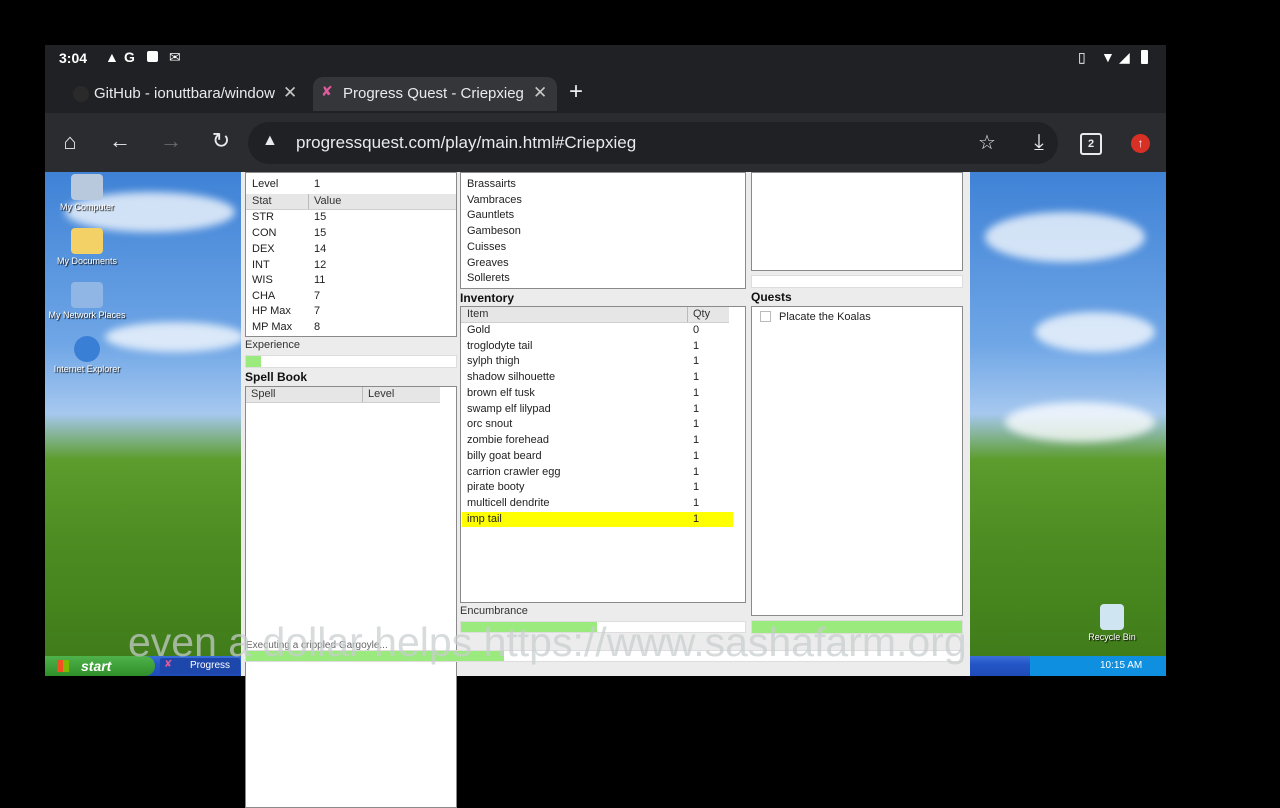  What do you see at coordinates (514, 472) in the screenshot?
I see `item-name: carrion crawler egg` at bounding box center [514, 472].